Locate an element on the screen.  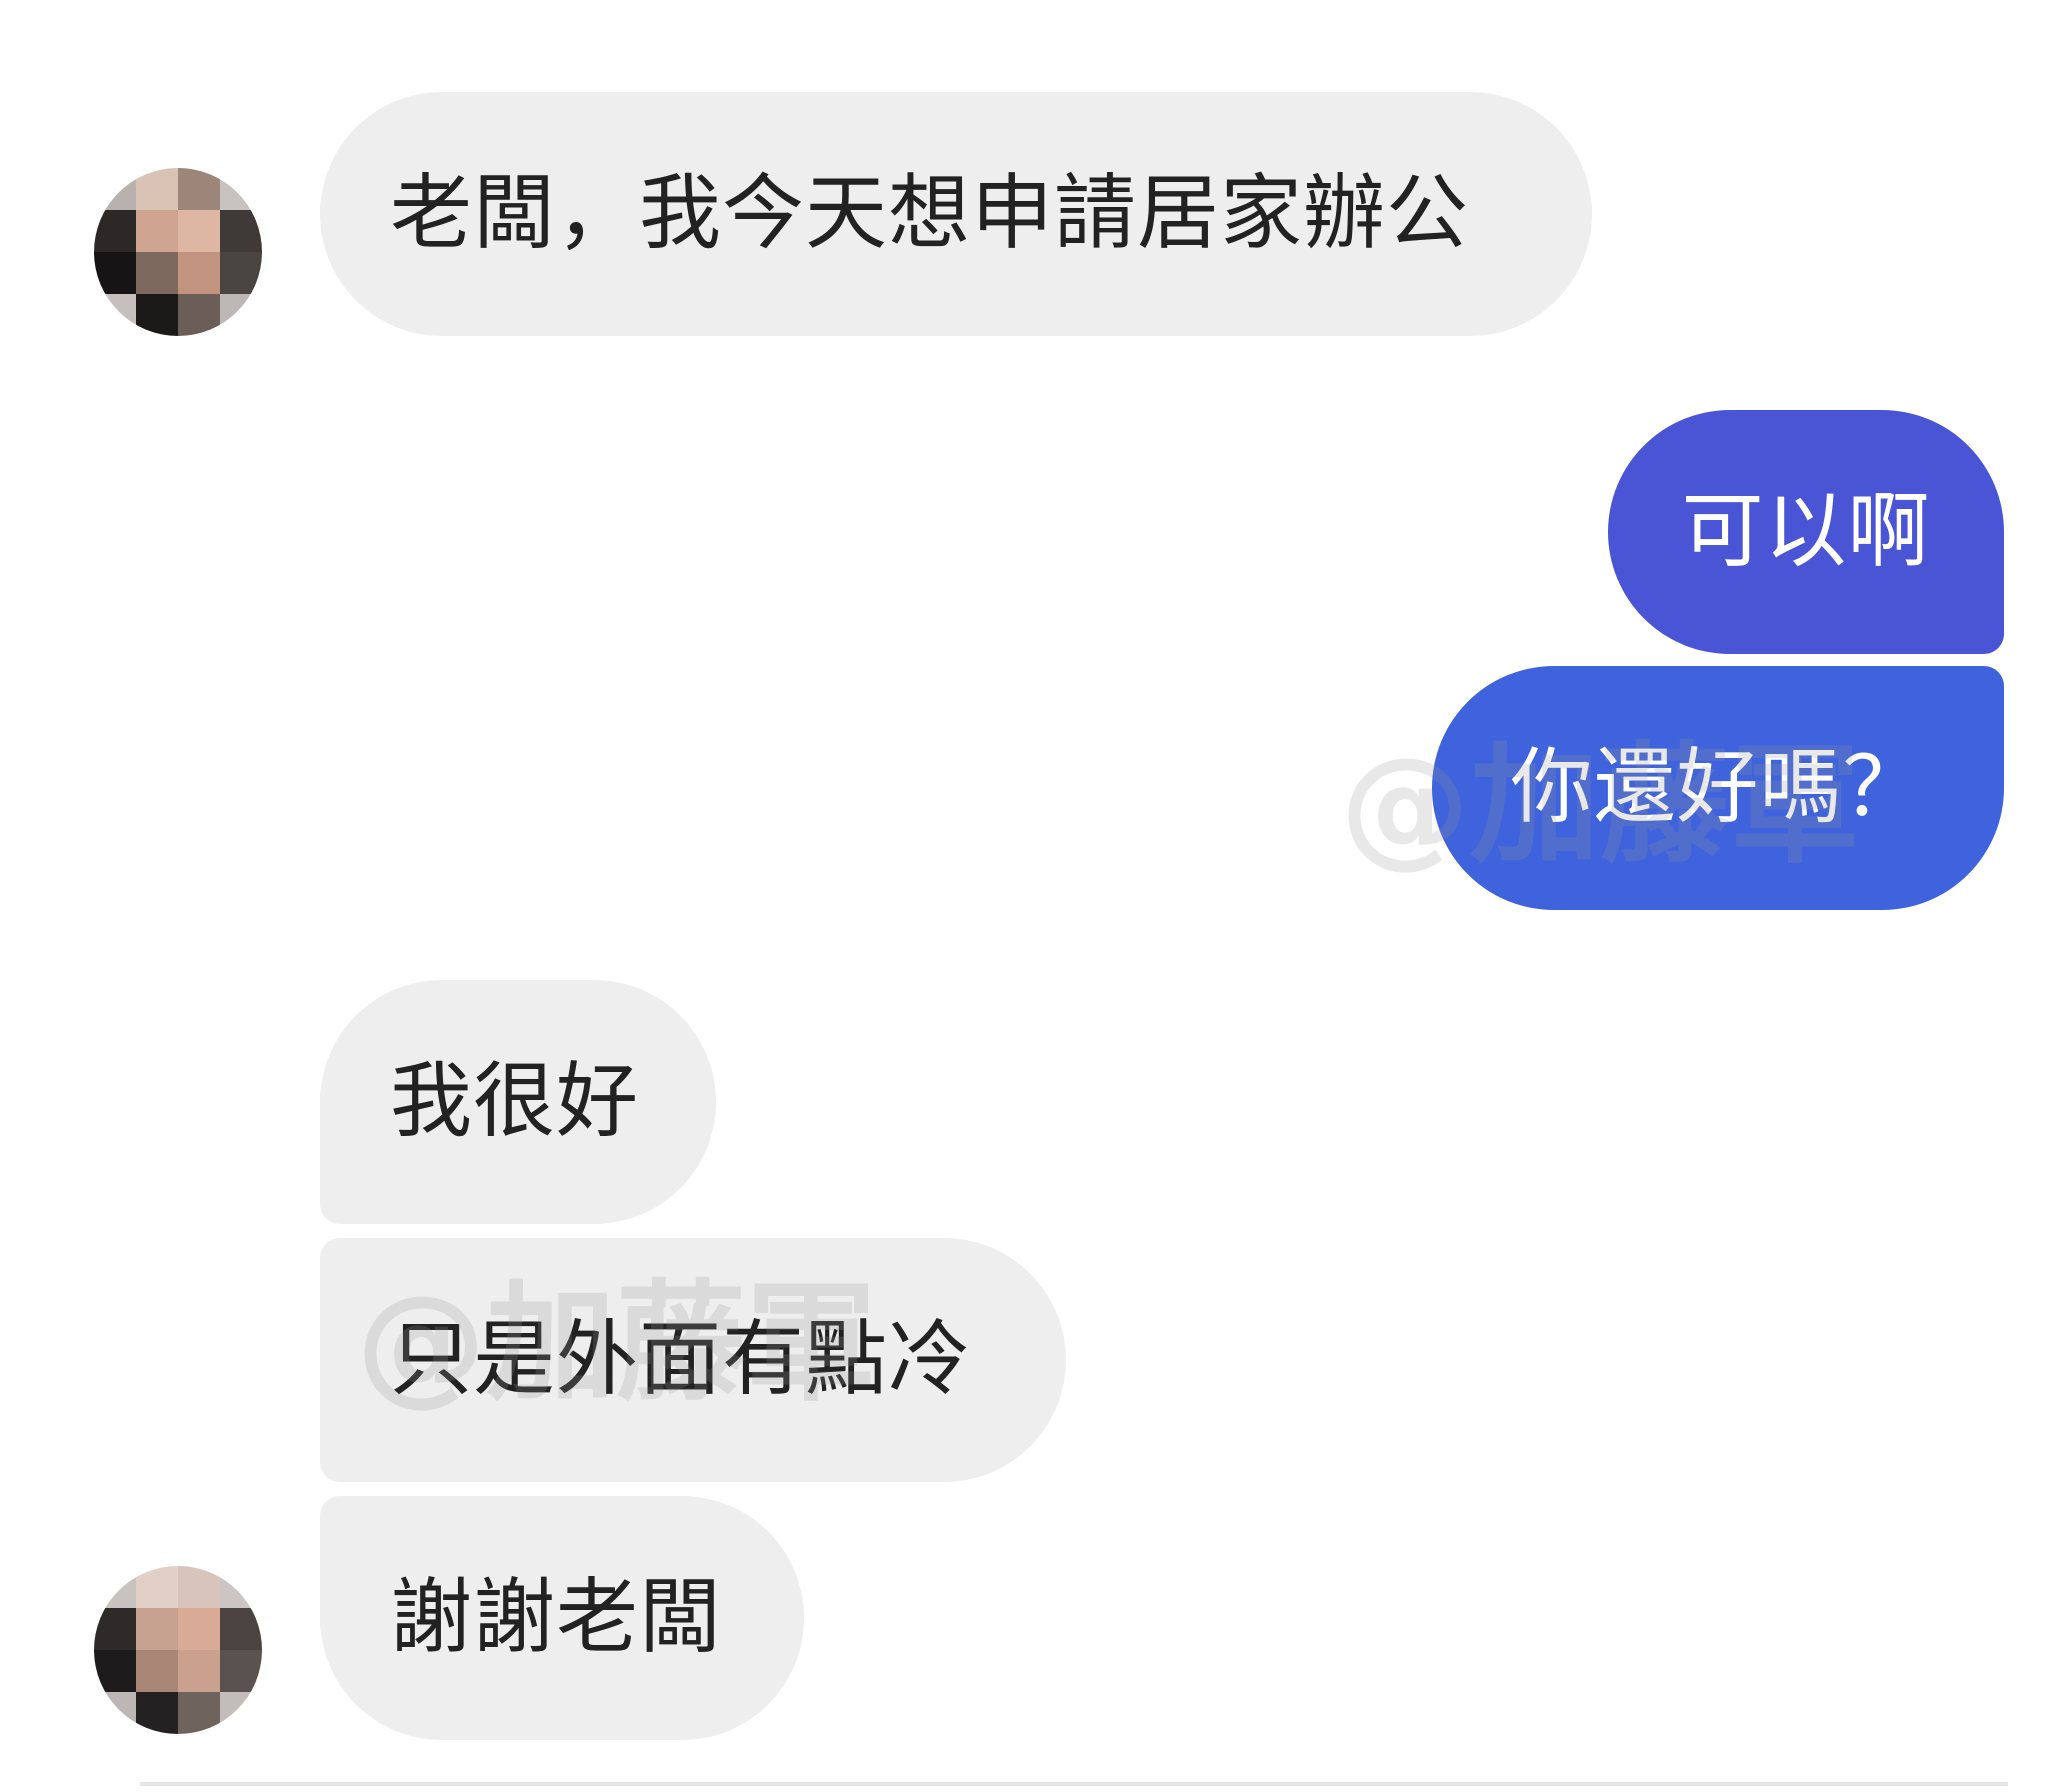
message-bubble-outgoing: 你還好嗎？ is located at coordinates (1718, 788).